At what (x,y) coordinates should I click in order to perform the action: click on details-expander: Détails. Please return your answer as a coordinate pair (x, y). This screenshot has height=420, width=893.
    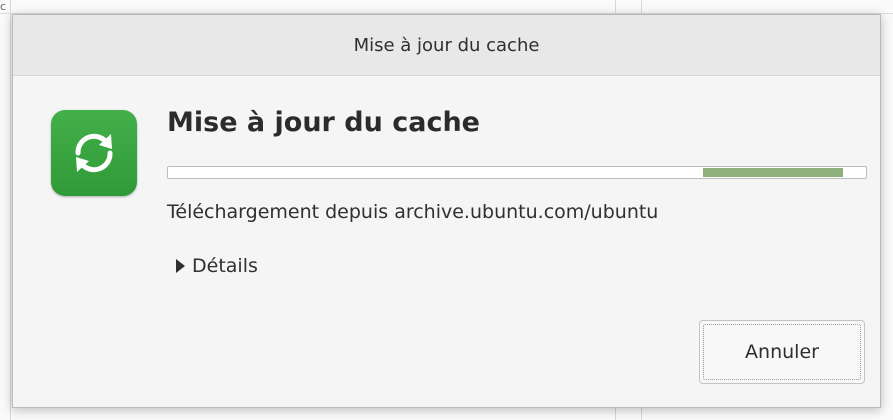
    Looking at the image, I should click on (217, 266).